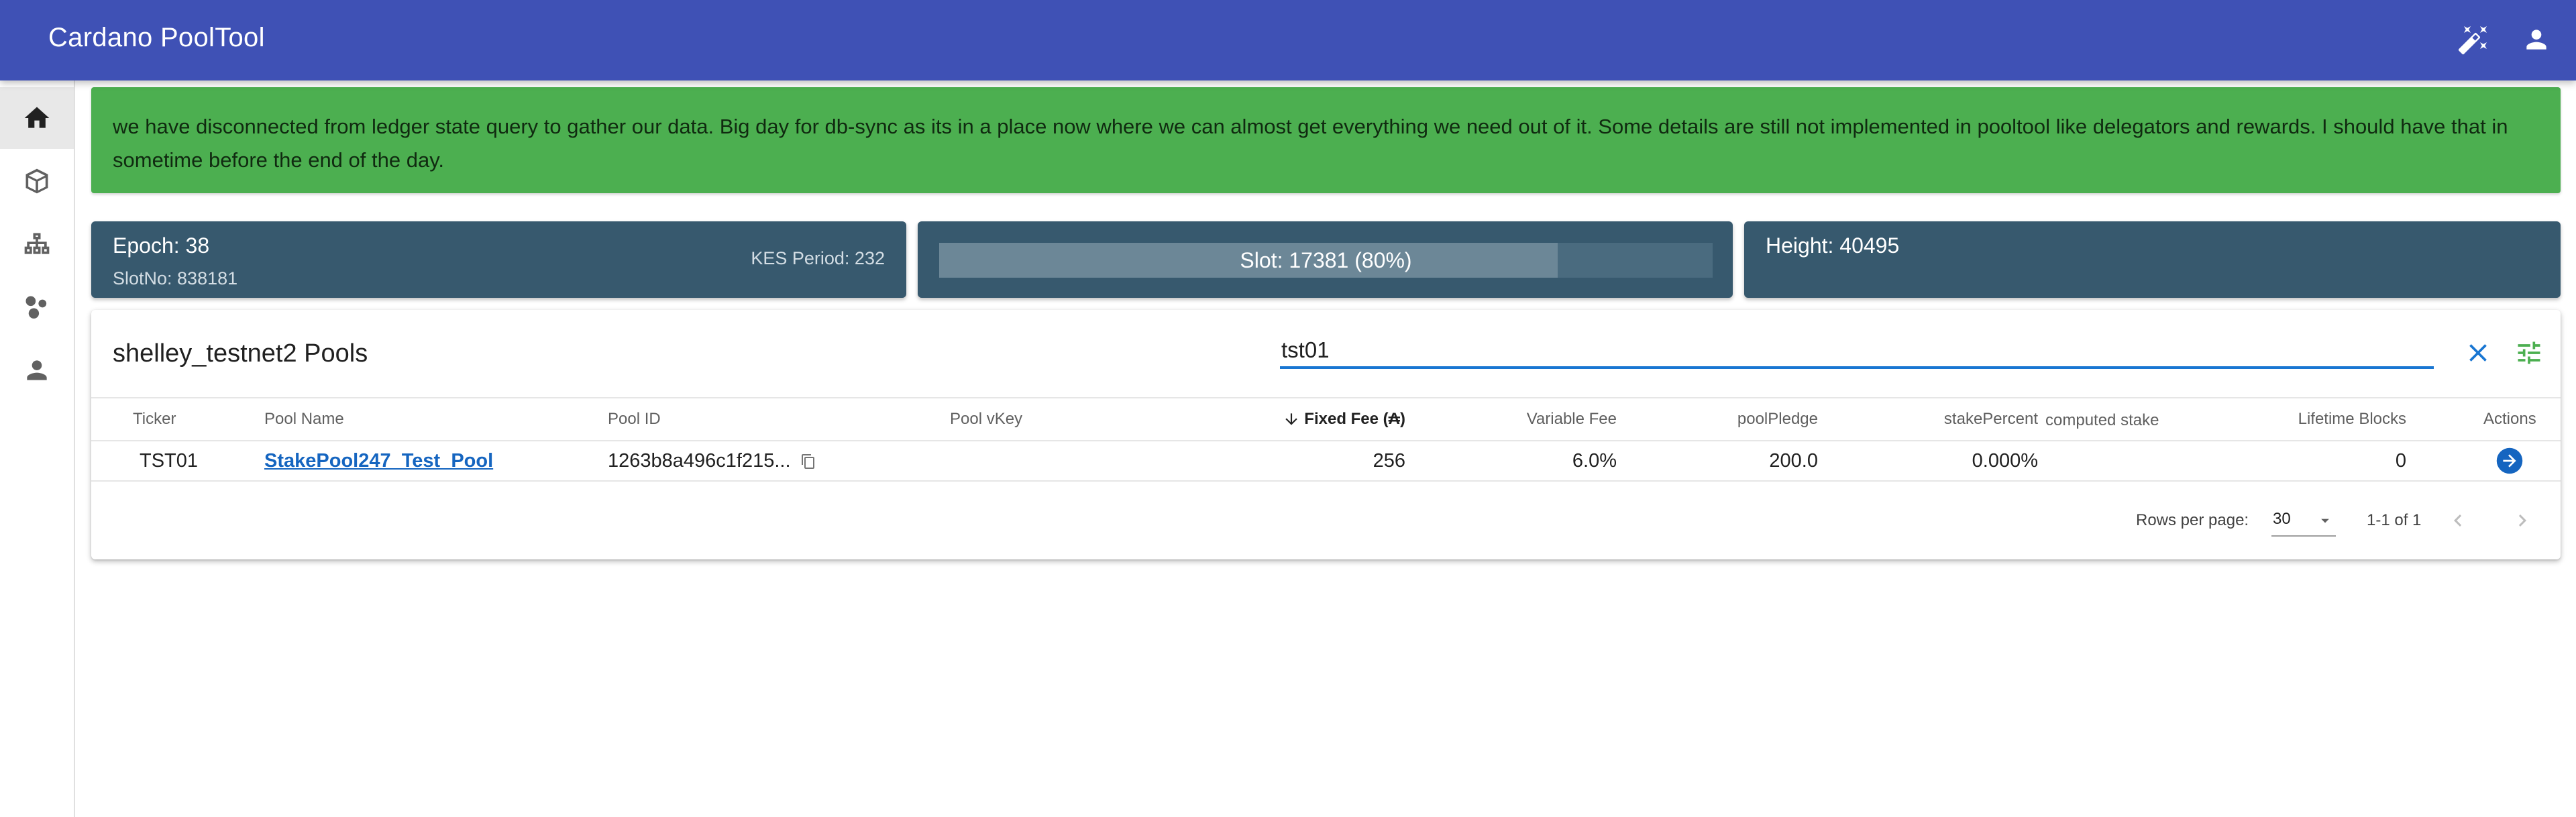  I want to click on nav-blocks, so click(37, 181).